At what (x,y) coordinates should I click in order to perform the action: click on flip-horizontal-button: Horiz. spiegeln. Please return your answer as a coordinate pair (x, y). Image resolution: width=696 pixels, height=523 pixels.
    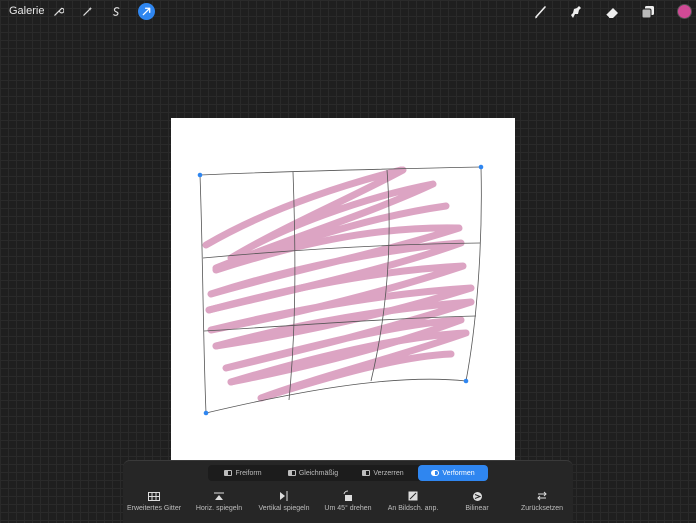
    Looking at the image, I should click on (219, 501).